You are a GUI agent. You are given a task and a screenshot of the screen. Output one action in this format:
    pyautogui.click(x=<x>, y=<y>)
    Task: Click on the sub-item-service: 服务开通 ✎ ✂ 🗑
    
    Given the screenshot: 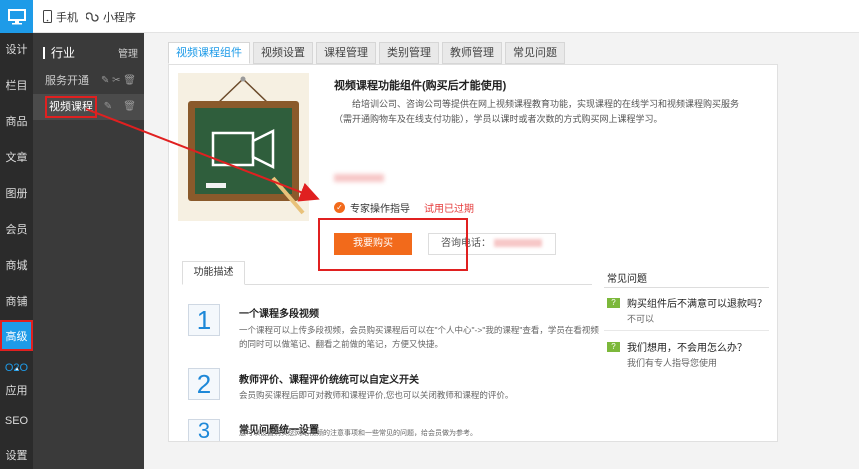 What is the action you would take?
    pyautogui.click(x=88, y=81)
    